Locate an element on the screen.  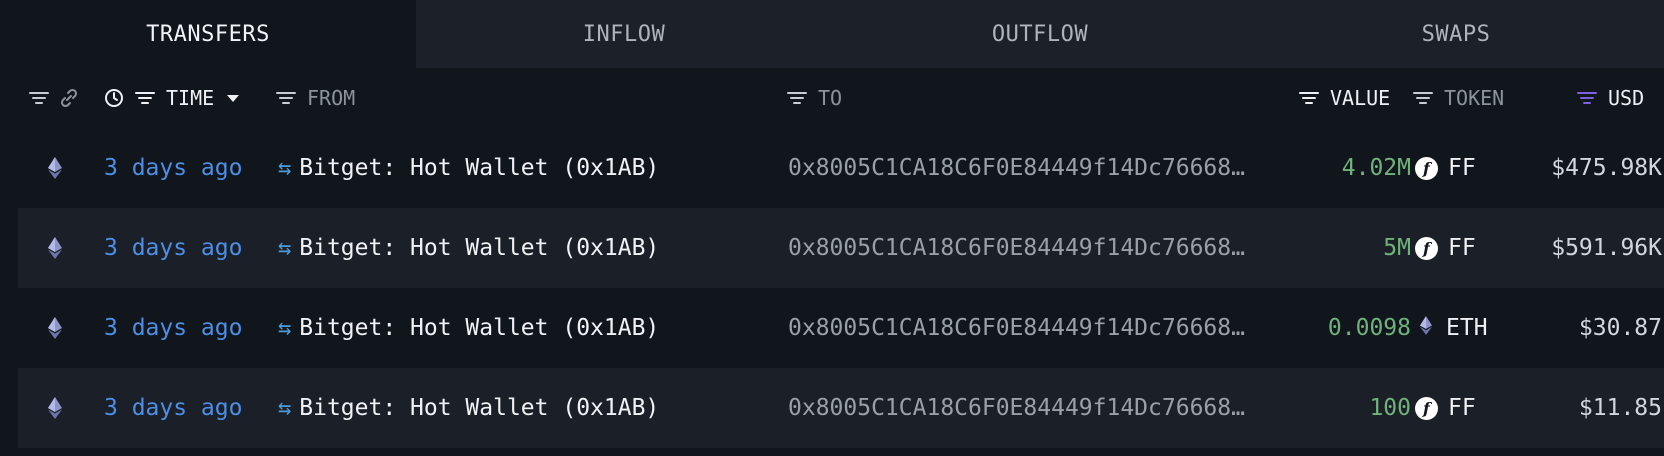
header-token: TOKEN is located at coordinates (1458, 98).